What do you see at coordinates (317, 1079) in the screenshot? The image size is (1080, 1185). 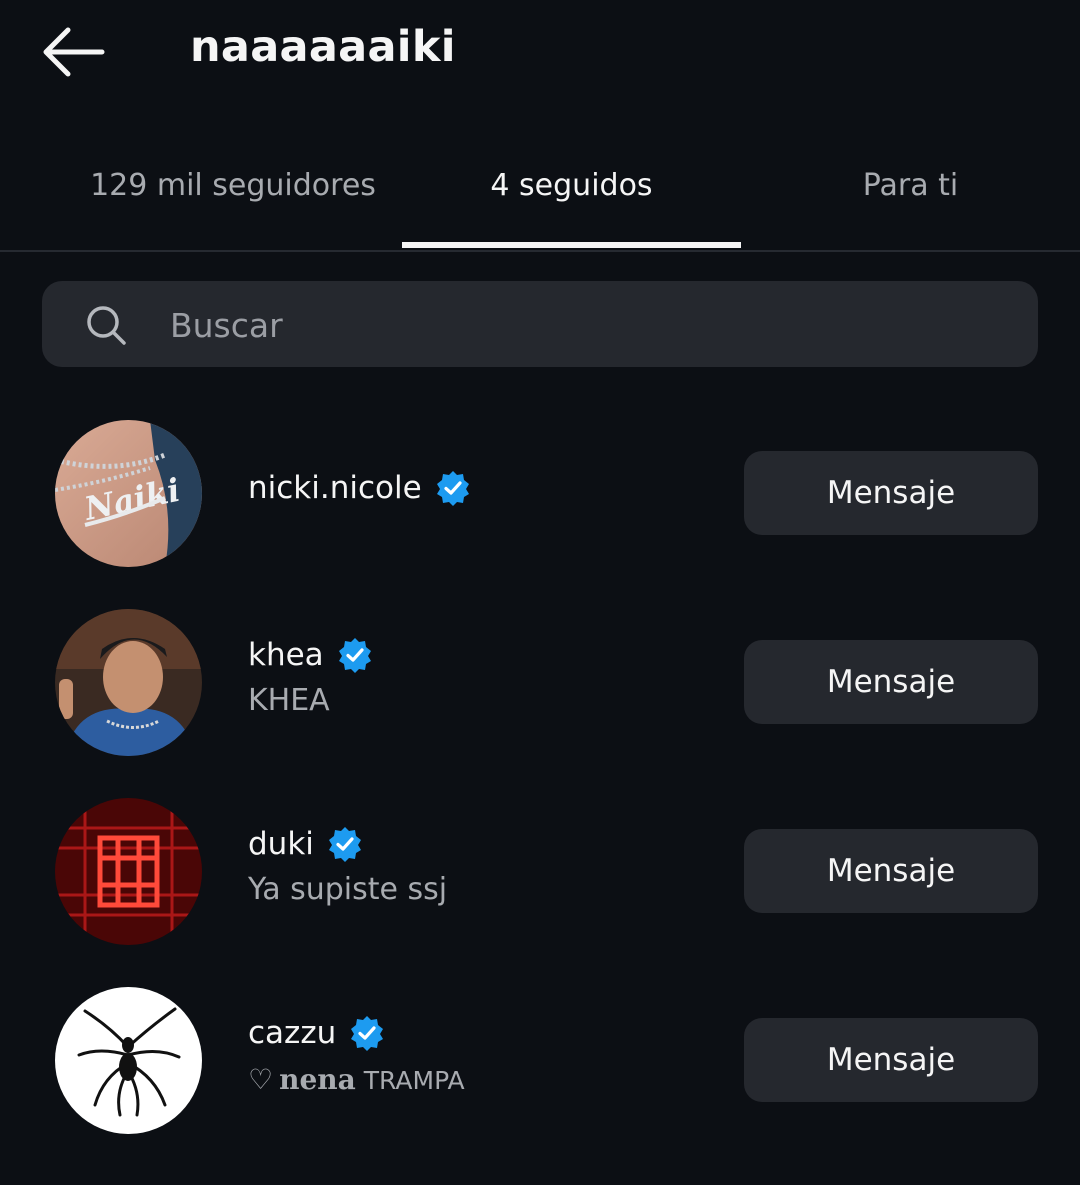 I see `display-name-word: nena` at bounding box center [317, 1079].